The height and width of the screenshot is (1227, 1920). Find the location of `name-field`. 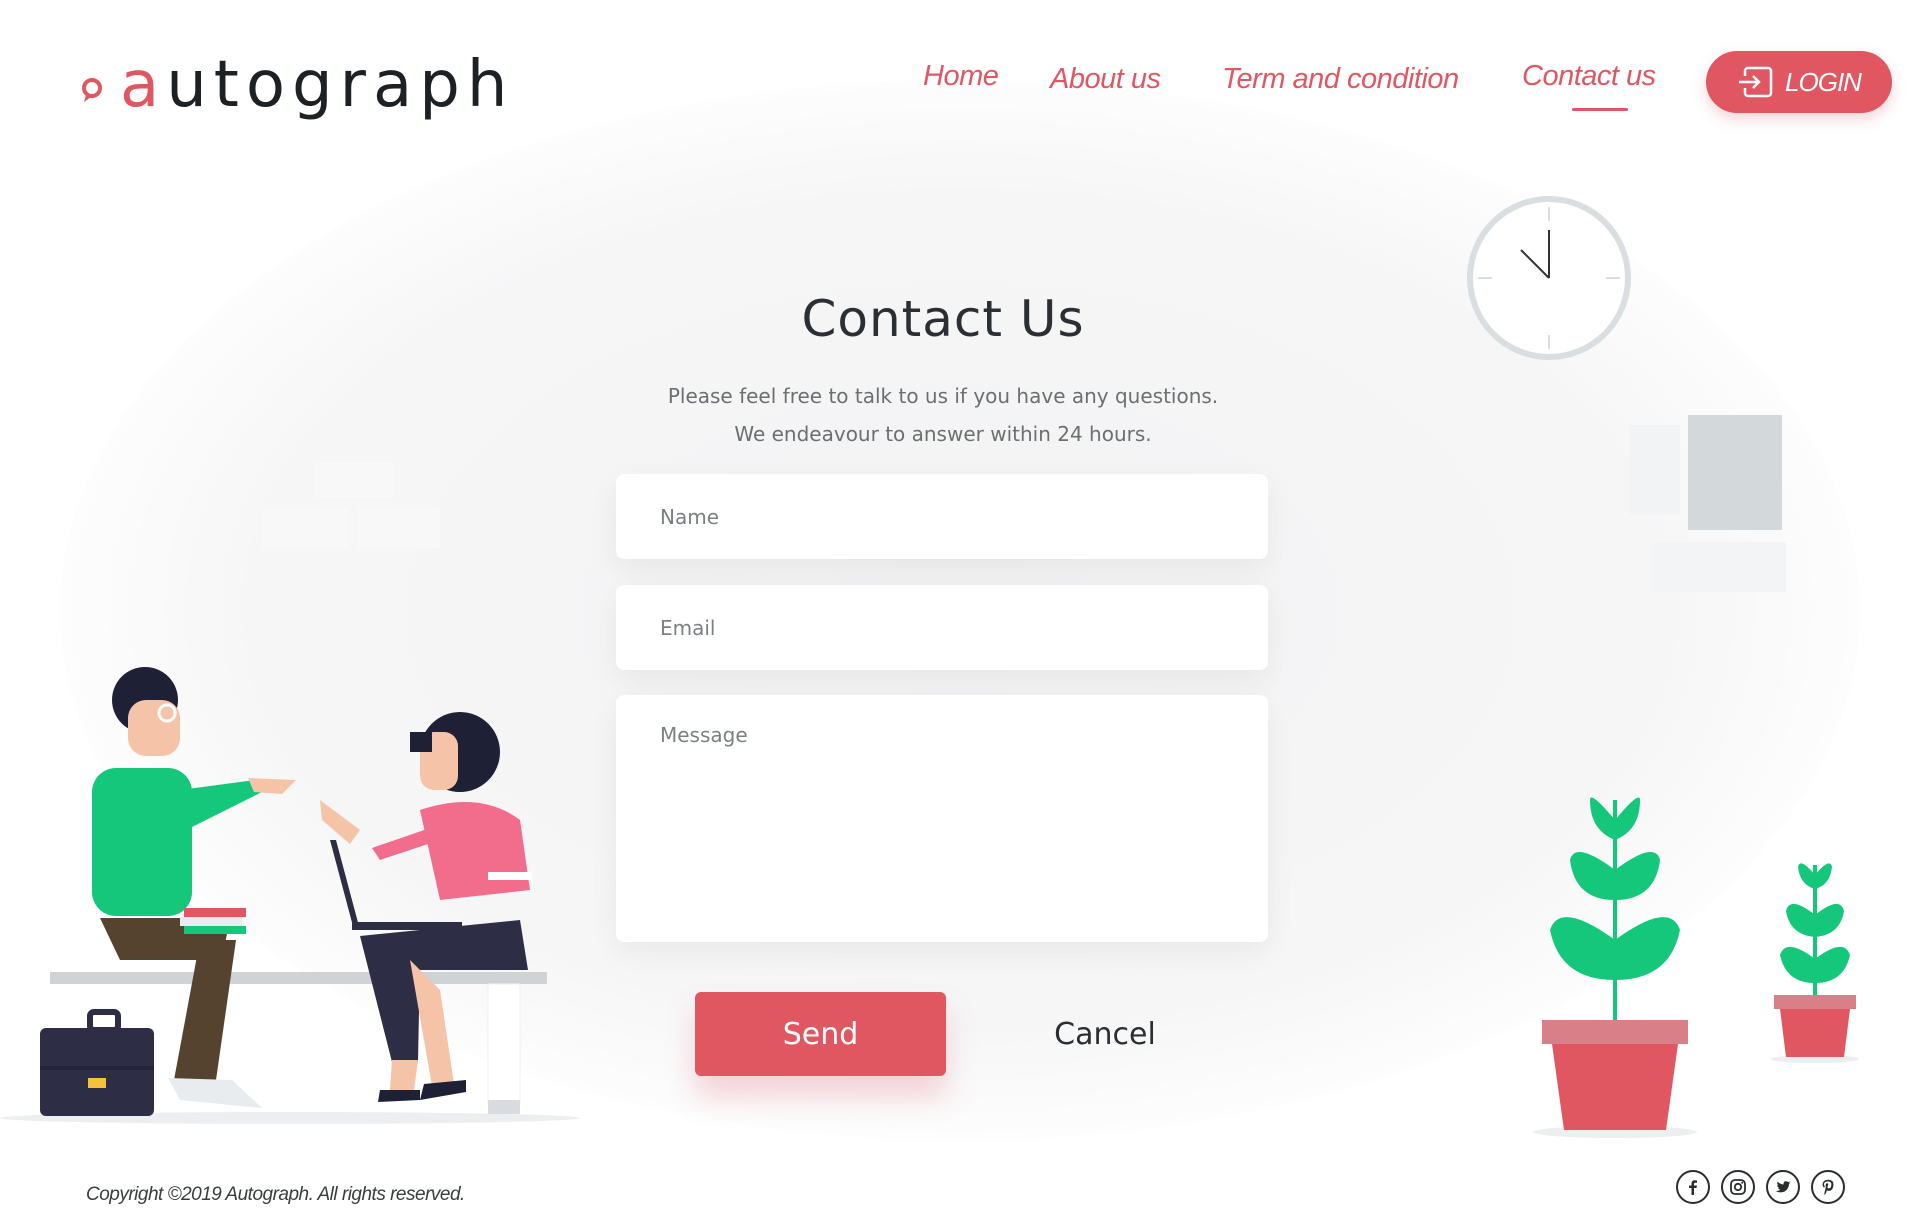

name-field is located at coordinates (942, 516).